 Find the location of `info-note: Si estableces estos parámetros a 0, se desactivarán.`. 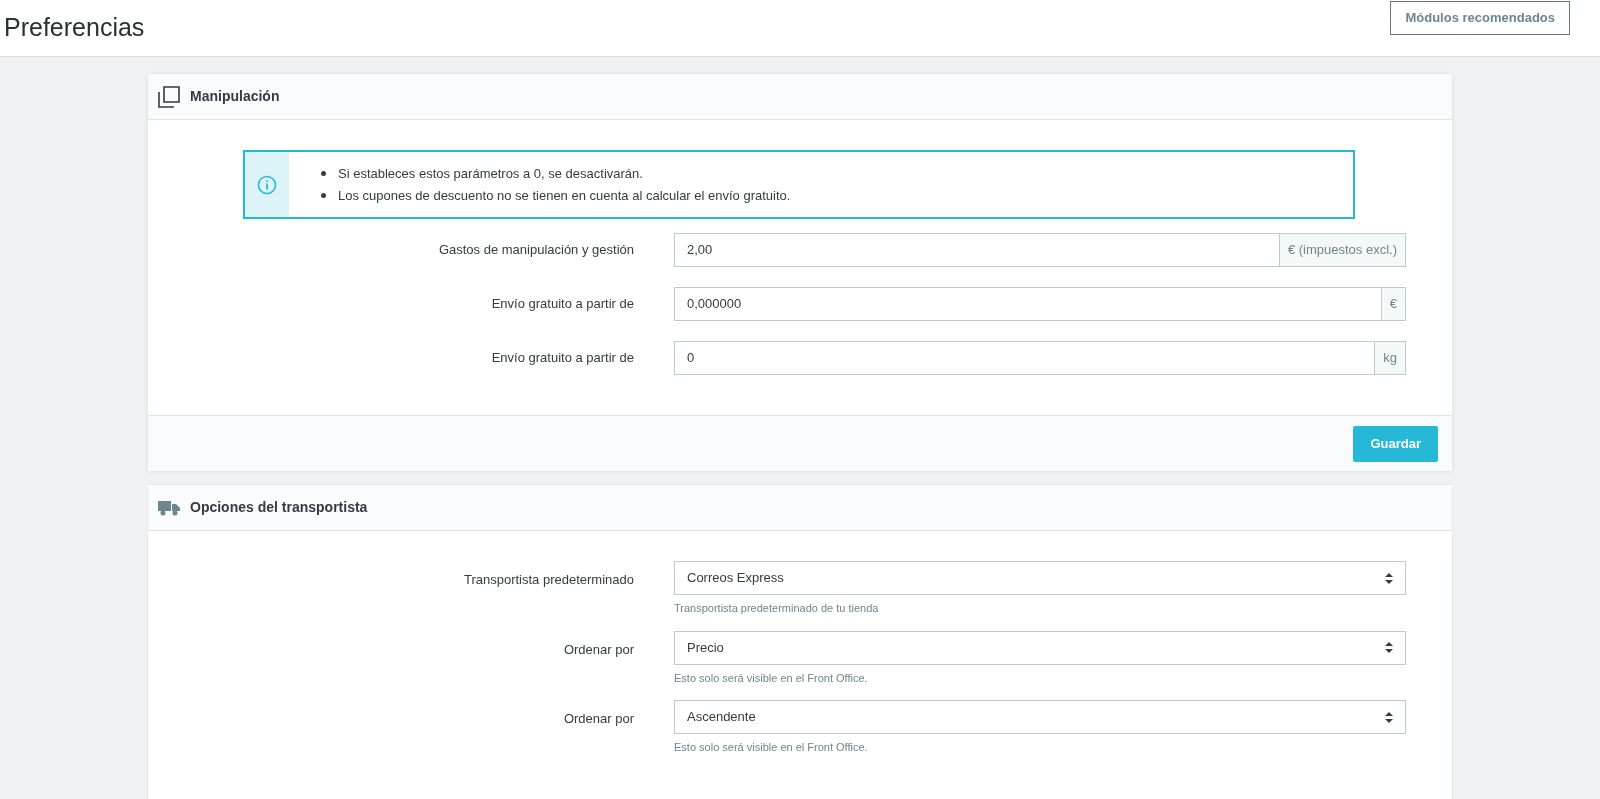

info-note: Si estableces estos parámetros a 0, se desactivarán. is located at coordinates (490, 173).